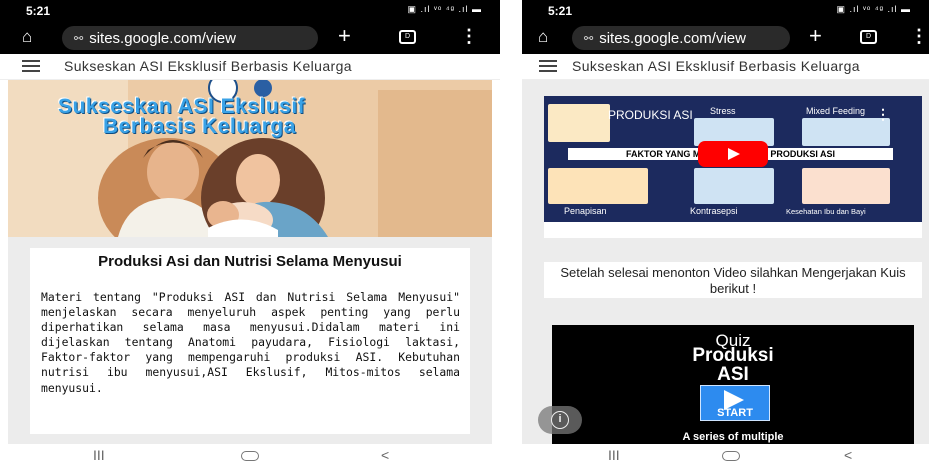  I want to click on video-label-kesehatan: Kesehatan Ibu dan Bayi, so click(826, 211).